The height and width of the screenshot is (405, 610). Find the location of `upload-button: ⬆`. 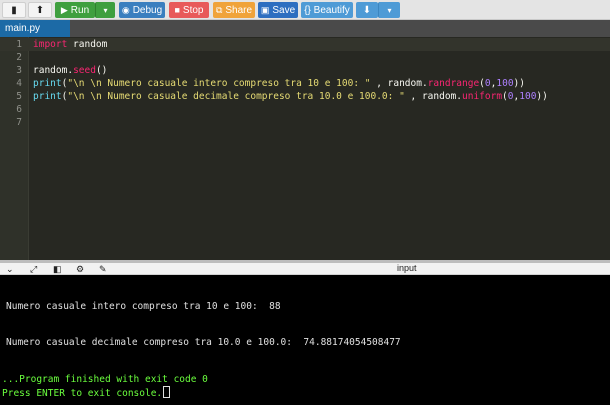

upload-button: ⬆ is located at coordinates (40, 10).